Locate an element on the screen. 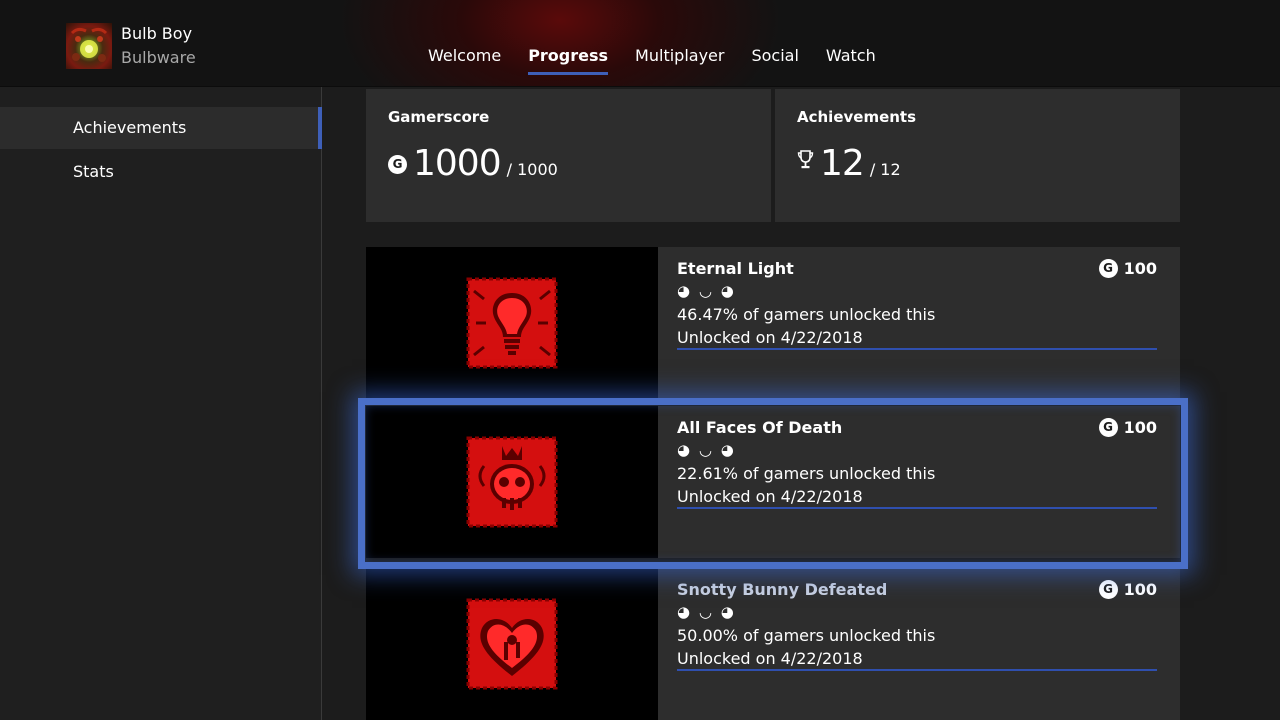  gamerscore-value-row: G 1000 / 1000 is located at coordinates (473, 163).